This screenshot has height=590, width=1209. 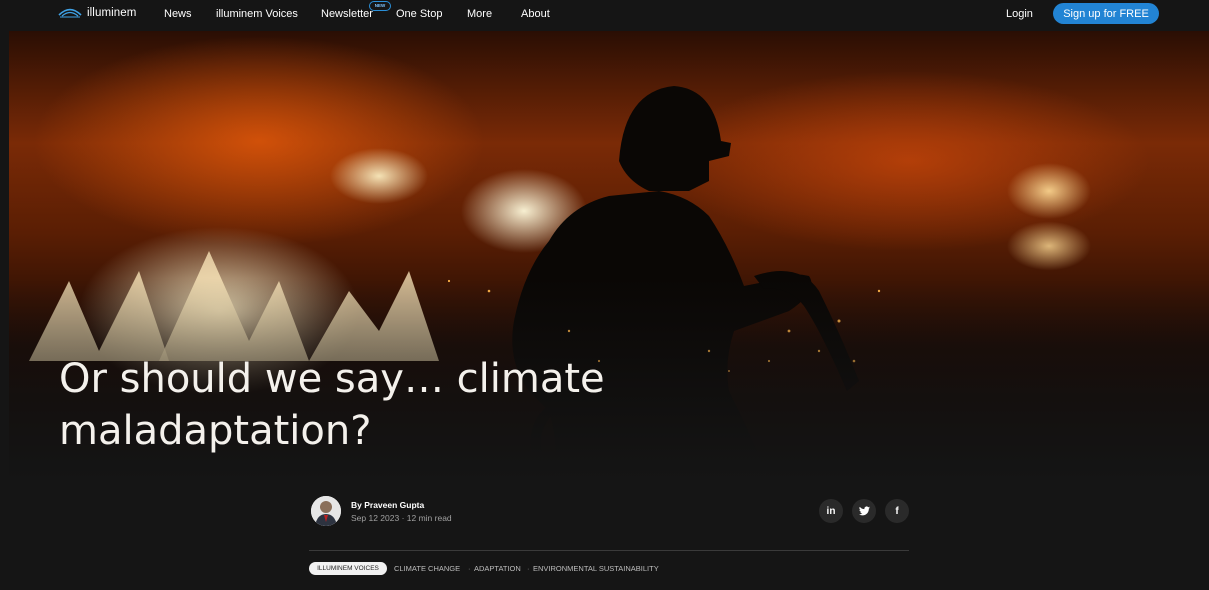 I want to click on login-link: Login, so click(x=1019, y=14).